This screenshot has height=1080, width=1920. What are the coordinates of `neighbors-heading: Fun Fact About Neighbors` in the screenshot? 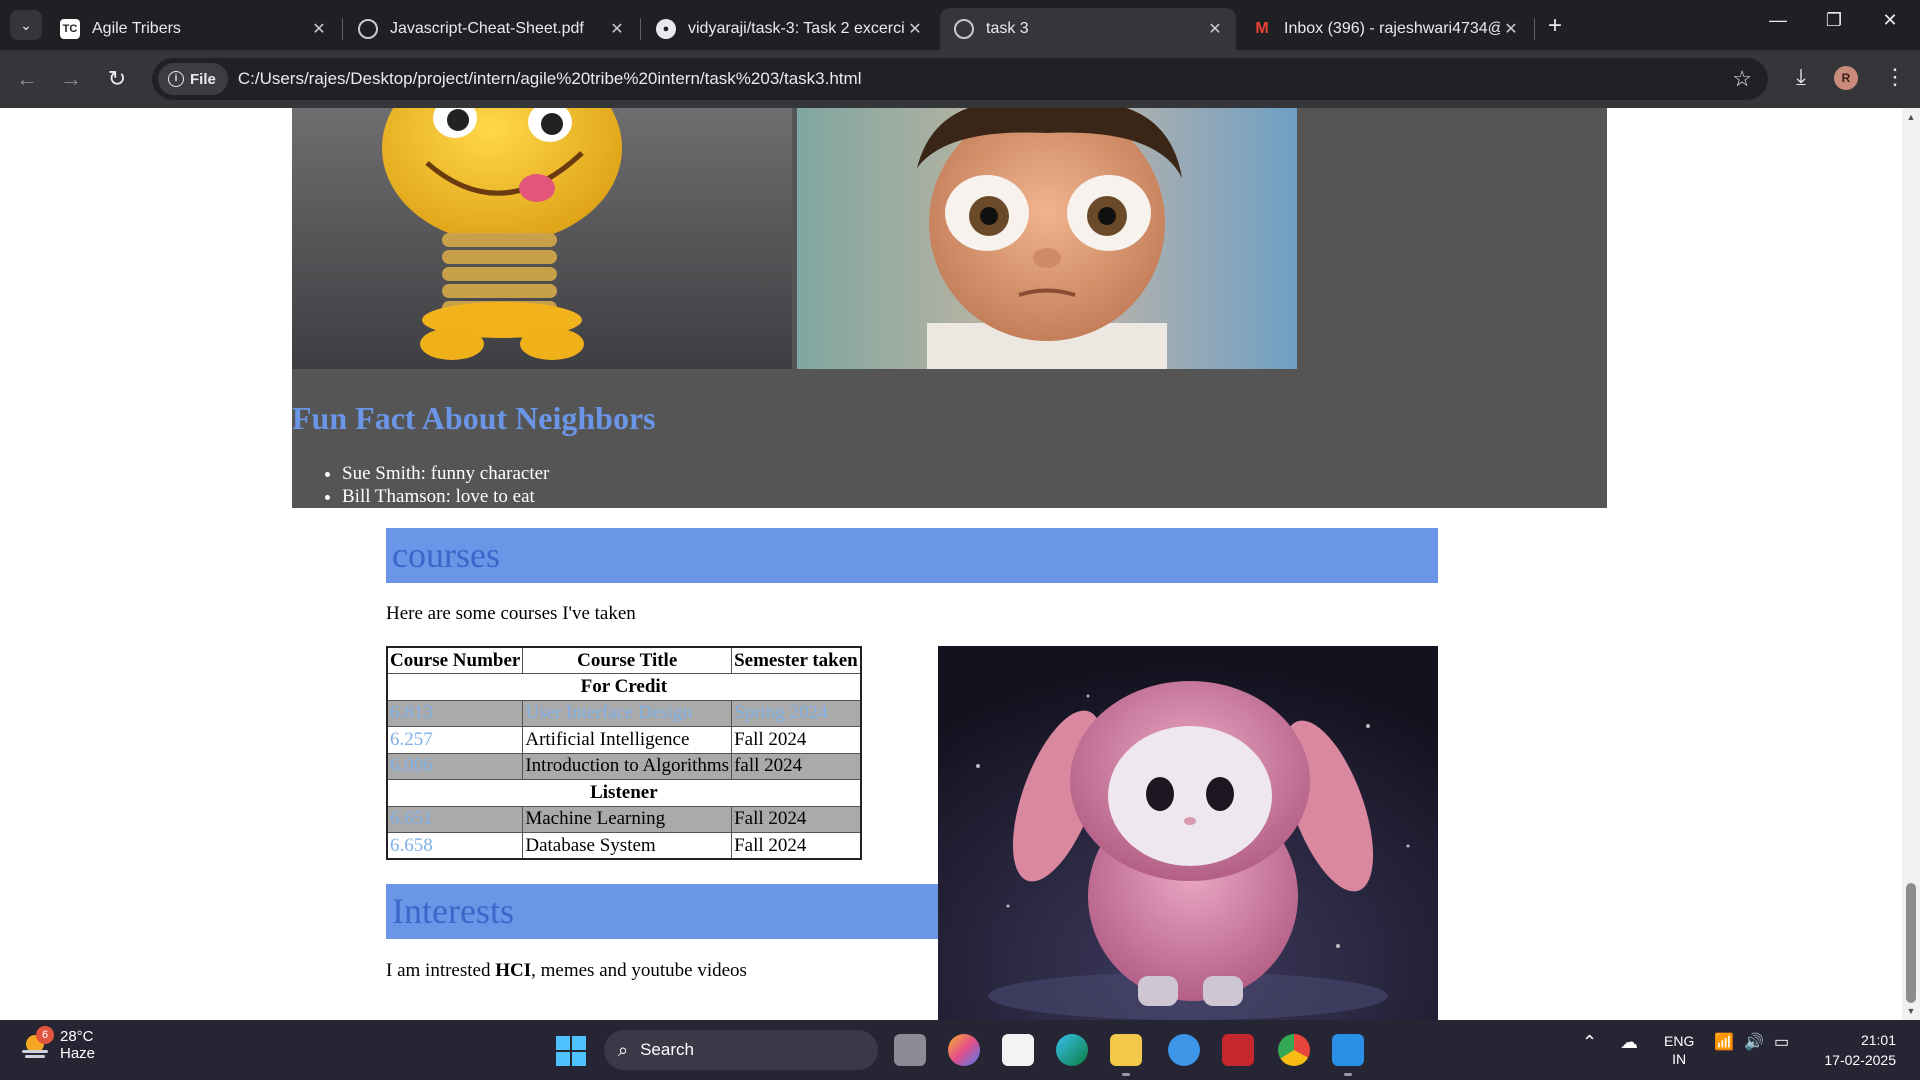 It's located at (474, 418).